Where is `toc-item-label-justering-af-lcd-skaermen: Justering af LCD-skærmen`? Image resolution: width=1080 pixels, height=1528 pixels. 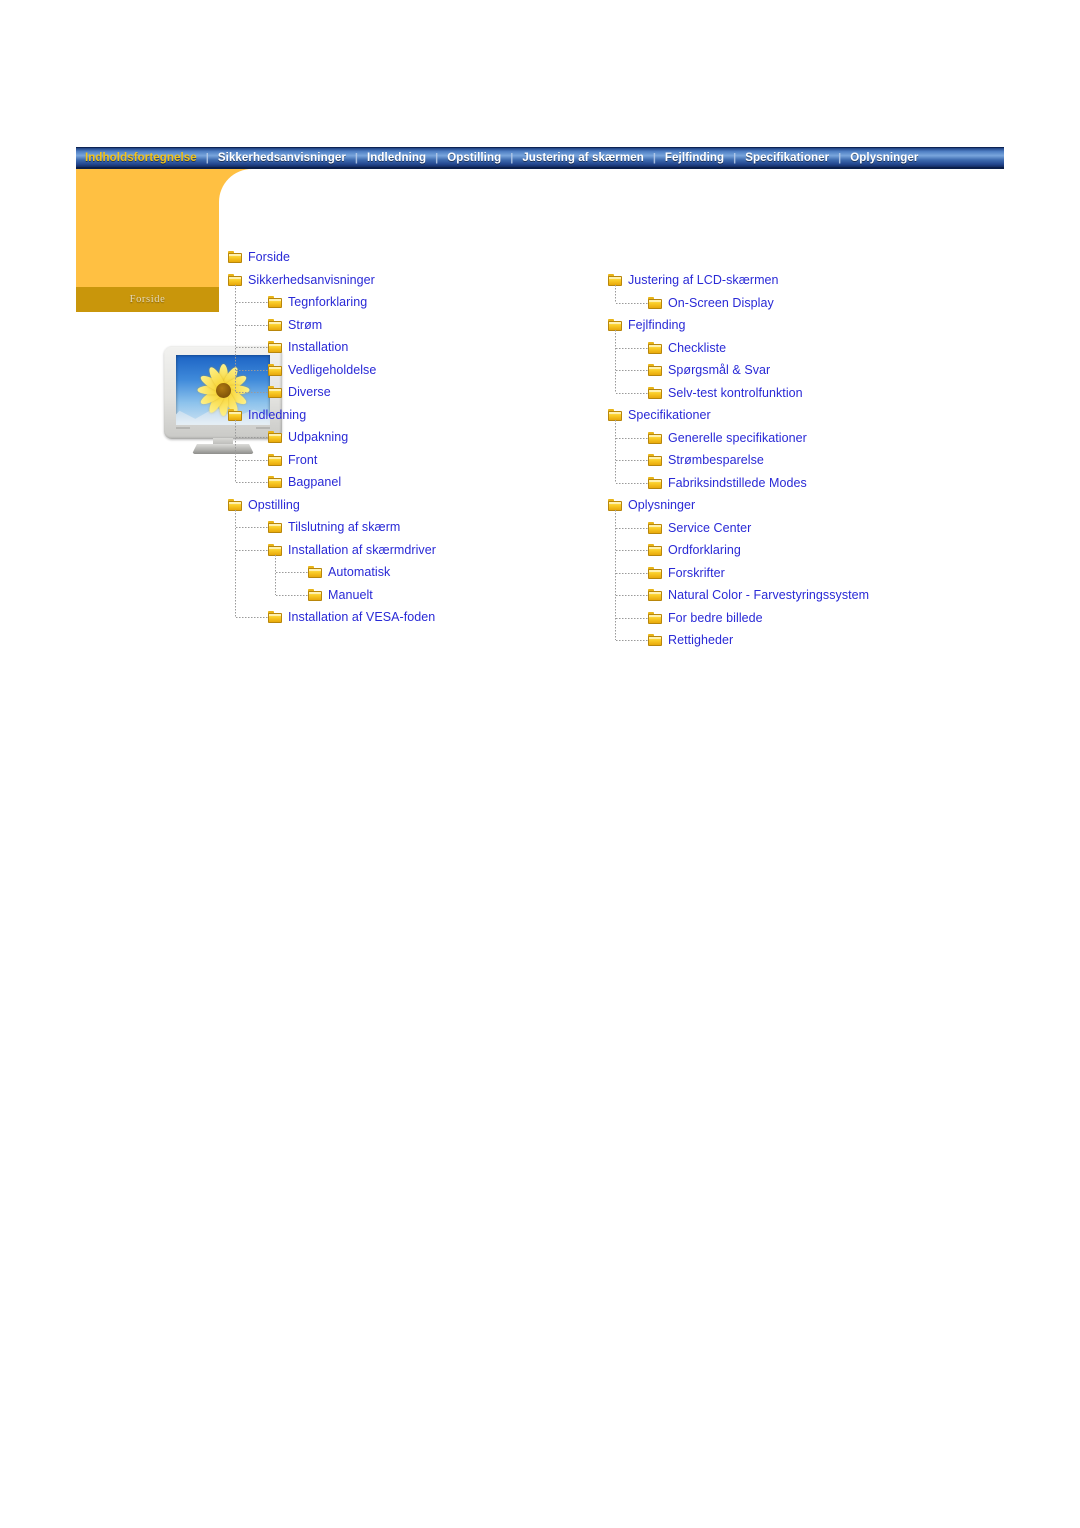 toc-item-label-justering-af-lcd-skaermen: Justering af LCD-skærmen is located at coordinates (703, 280).